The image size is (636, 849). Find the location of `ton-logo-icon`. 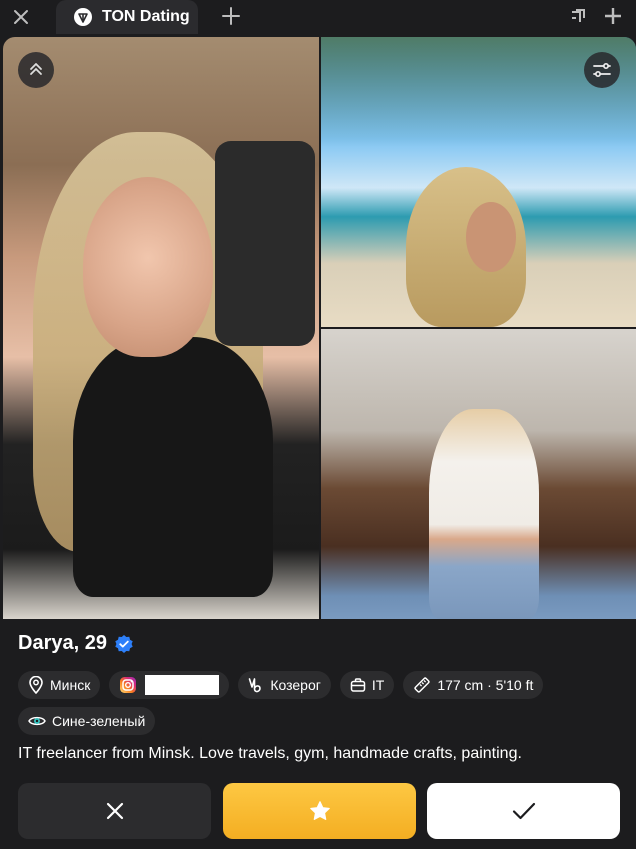

ton-logo-icon is located at coordinates (83, 17).